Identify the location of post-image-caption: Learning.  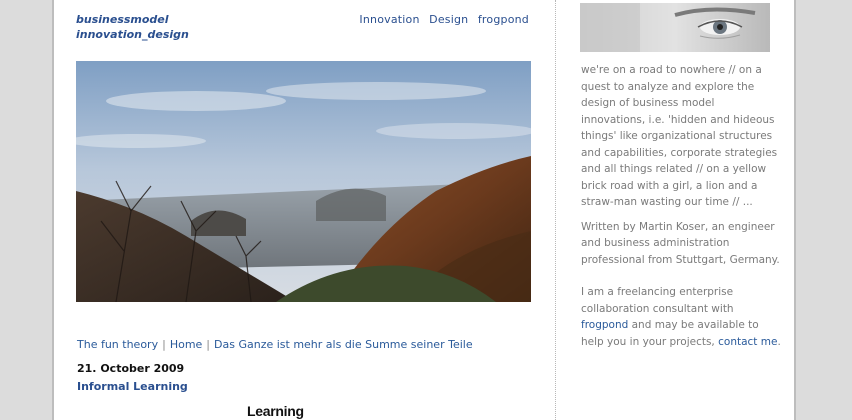
(275, 411).